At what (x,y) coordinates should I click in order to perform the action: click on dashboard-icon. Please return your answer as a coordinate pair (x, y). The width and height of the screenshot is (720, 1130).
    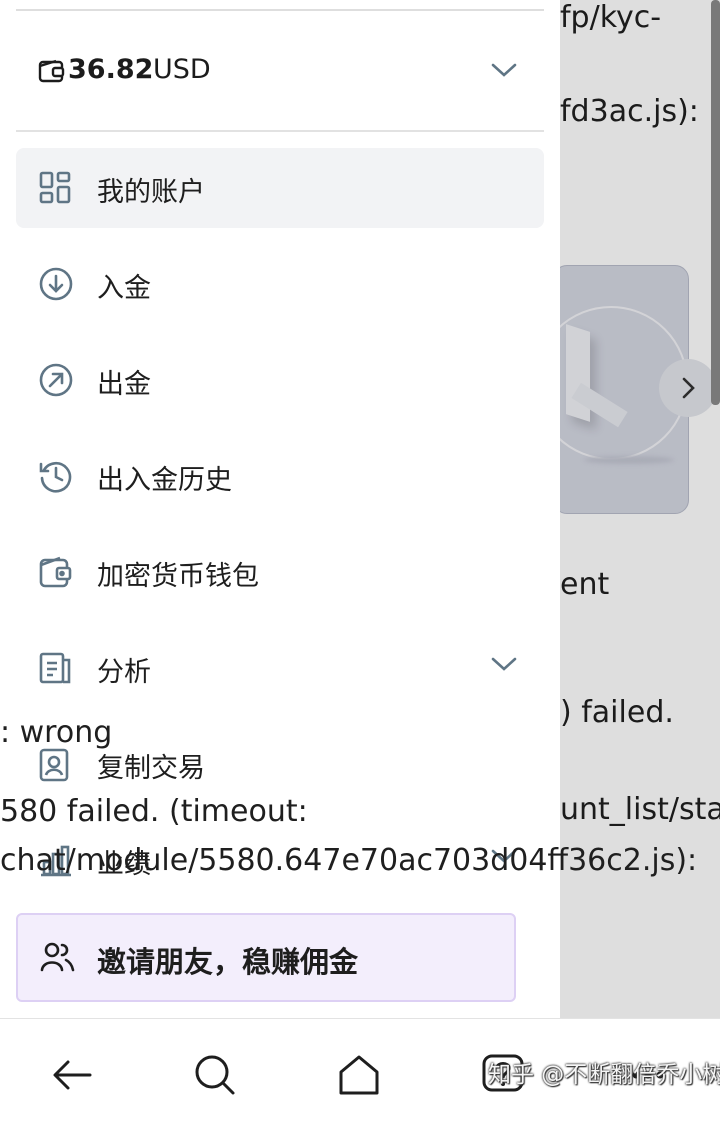
    Looking at the image, I should click on (55, 187).